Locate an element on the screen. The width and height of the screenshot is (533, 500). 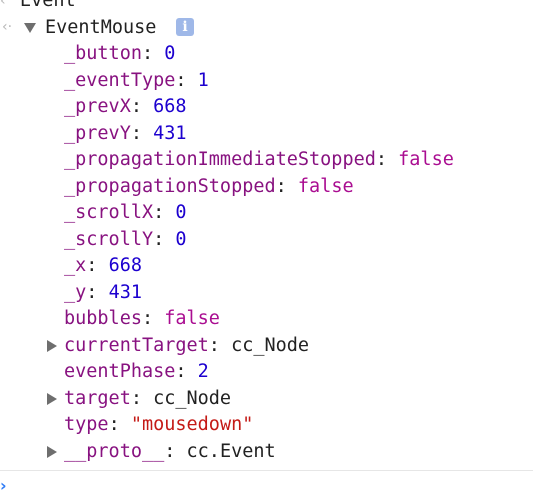
property-key: _eventType is located at coordinates (120, 80).